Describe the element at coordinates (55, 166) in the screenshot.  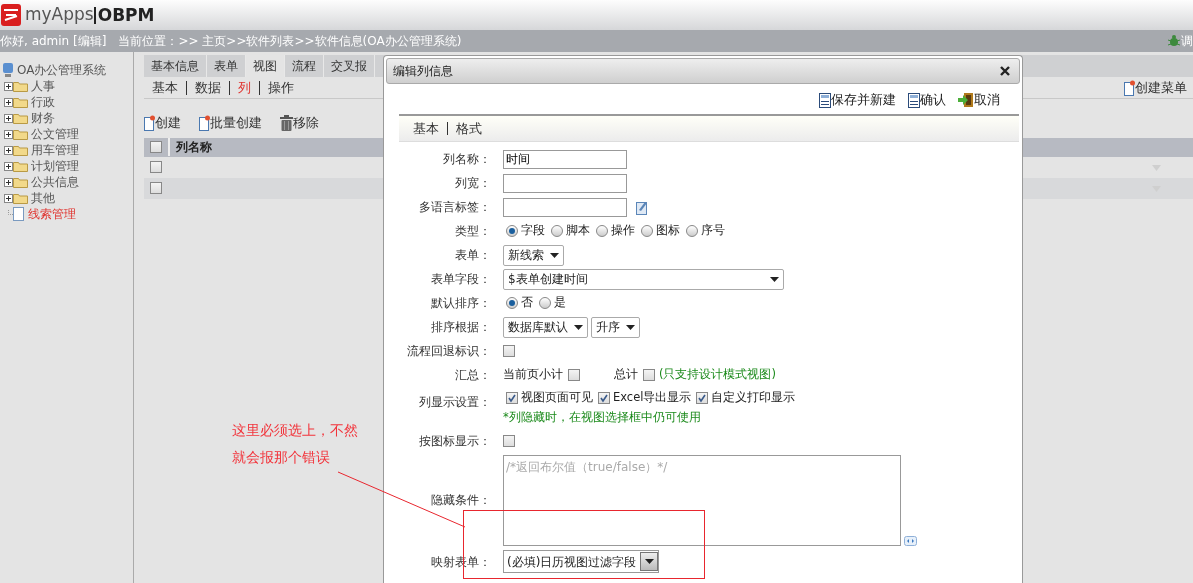
I see `tree-item: 计划管理` at that location.